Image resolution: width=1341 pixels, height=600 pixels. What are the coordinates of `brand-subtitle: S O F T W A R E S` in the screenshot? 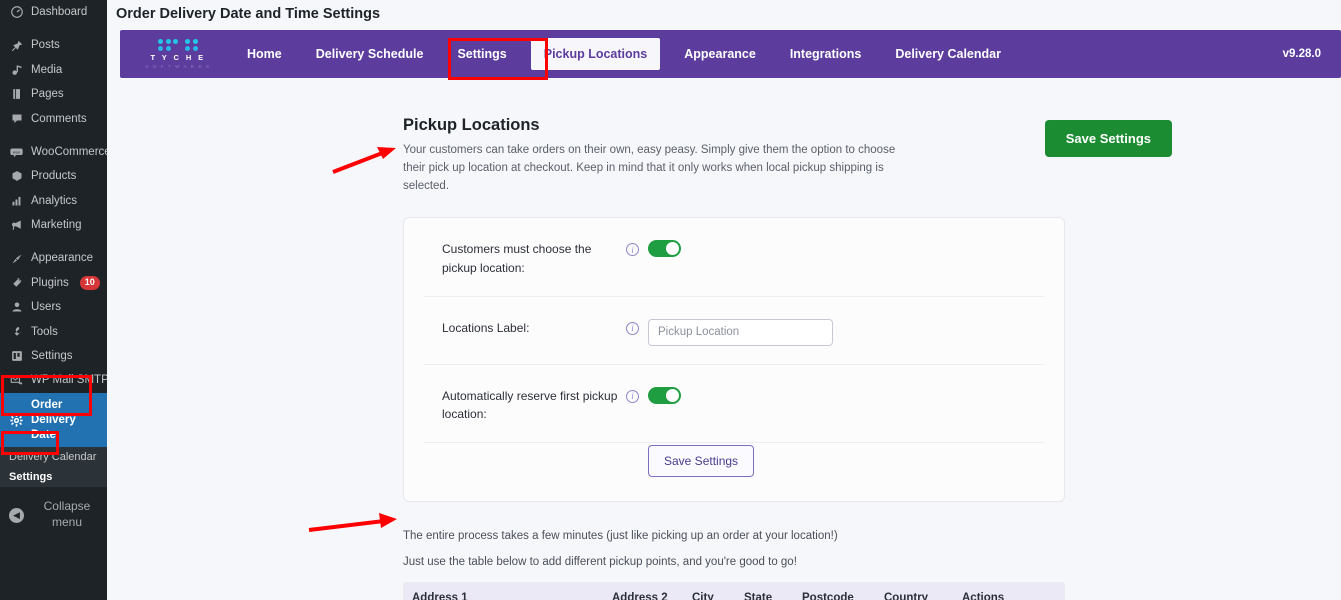 It's located at (178, 67).